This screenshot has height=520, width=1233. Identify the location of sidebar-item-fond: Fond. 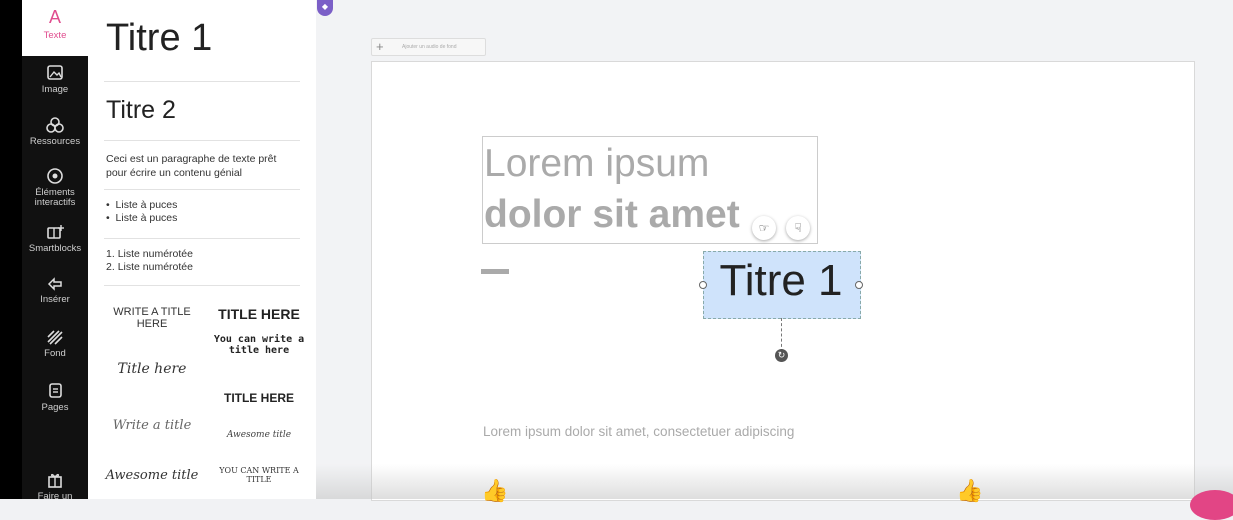
(55, 343).